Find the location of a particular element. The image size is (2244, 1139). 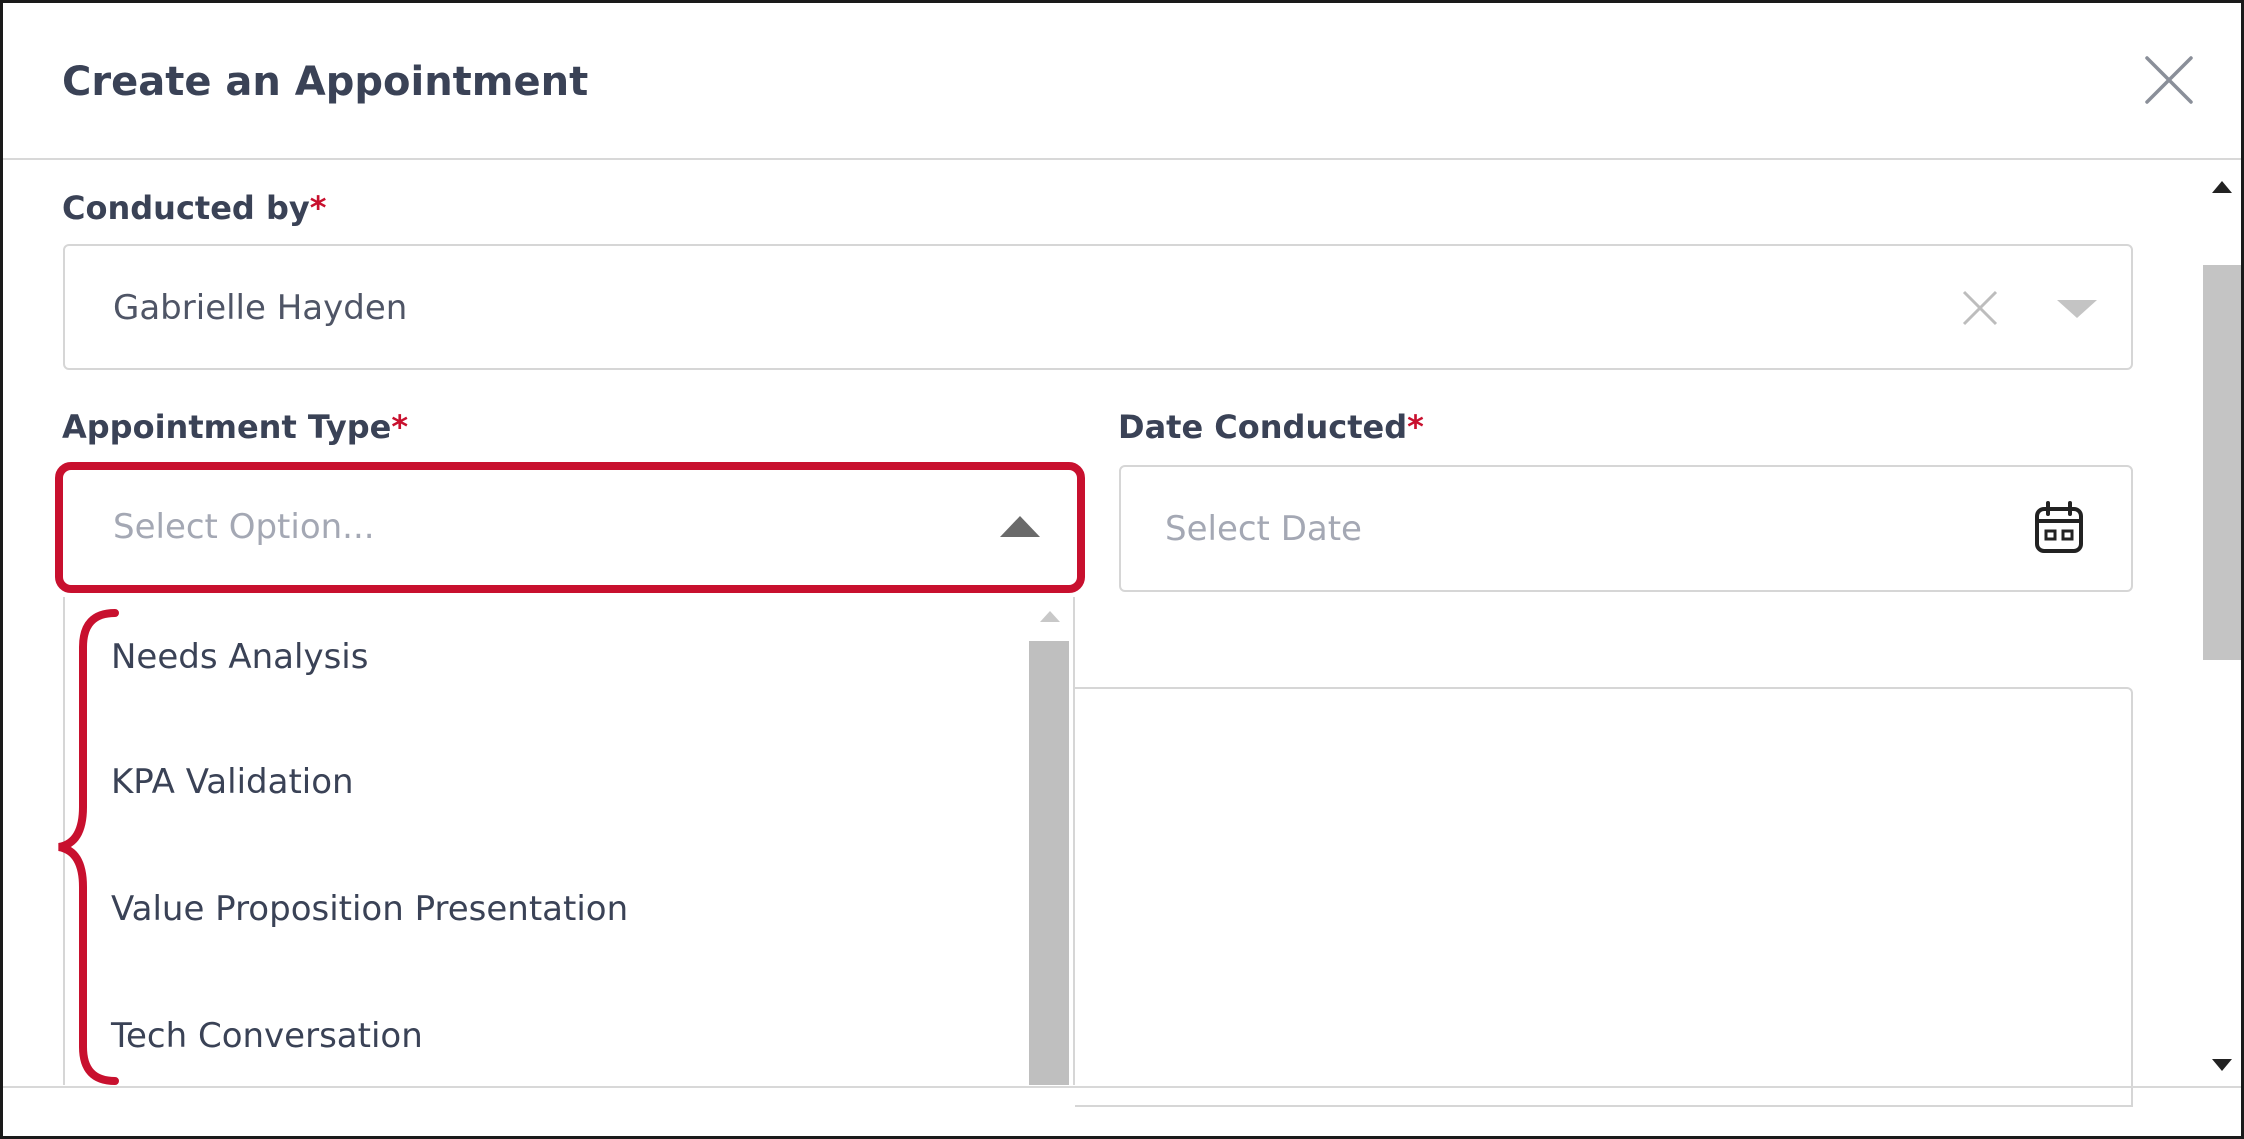

date-conducted-label-text: Date Conducted is located at coordinates (1263, 427).